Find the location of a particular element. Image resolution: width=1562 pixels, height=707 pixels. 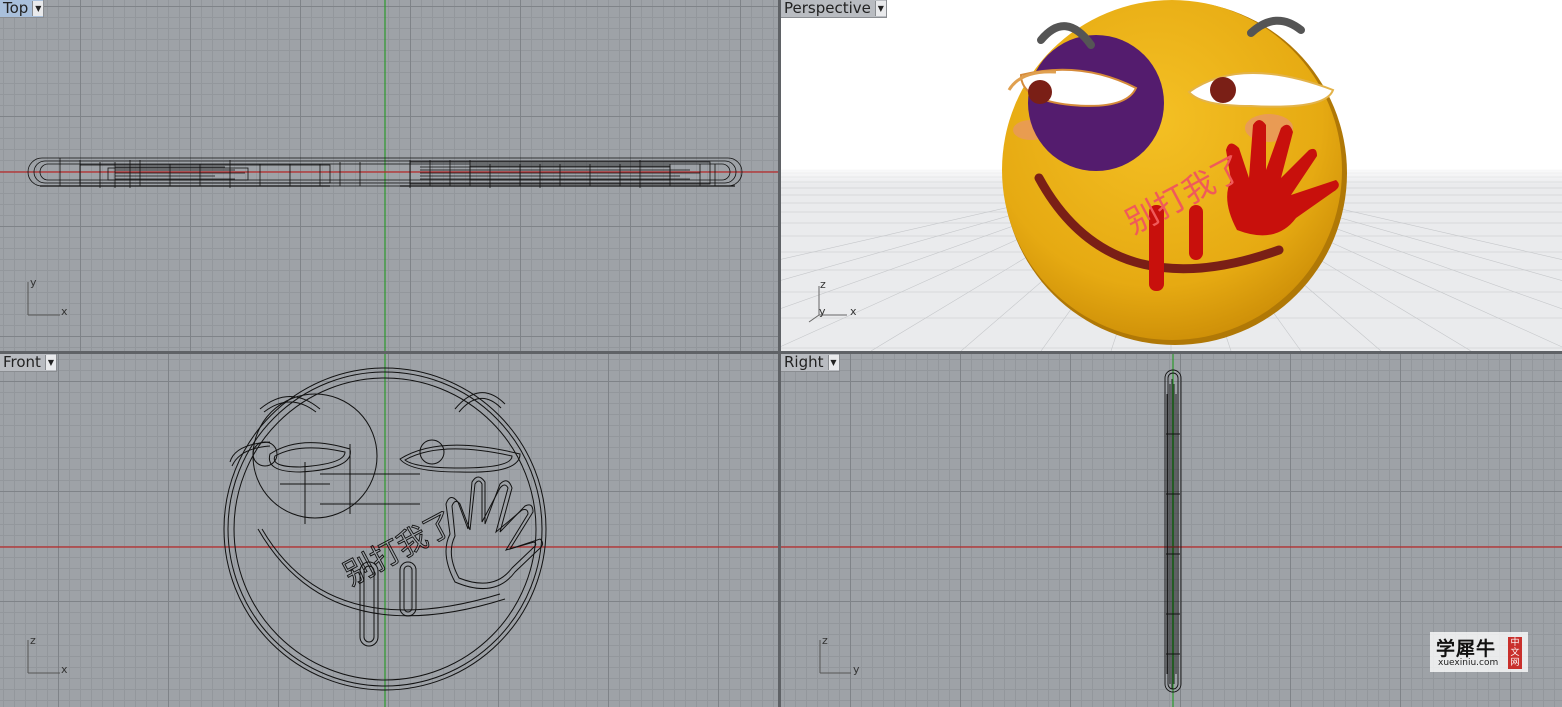

viewport-tab-right: Right ▼ is located at coordinates (810, 363).